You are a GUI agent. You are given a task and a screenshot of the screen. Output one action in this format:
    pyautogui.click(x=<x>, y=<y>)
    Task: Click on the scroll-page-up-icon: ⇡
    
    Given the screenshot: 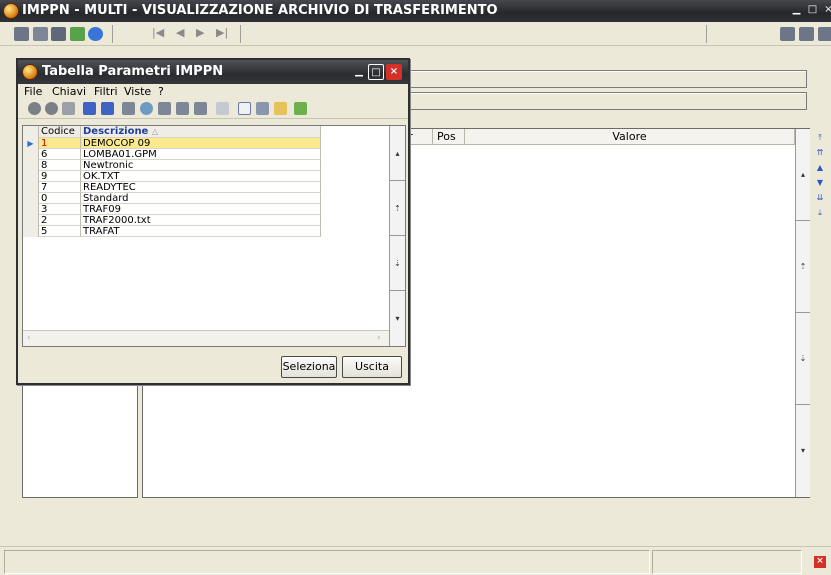 What is the action you would take?
    pyautogui.click(x=803, y=267)
    